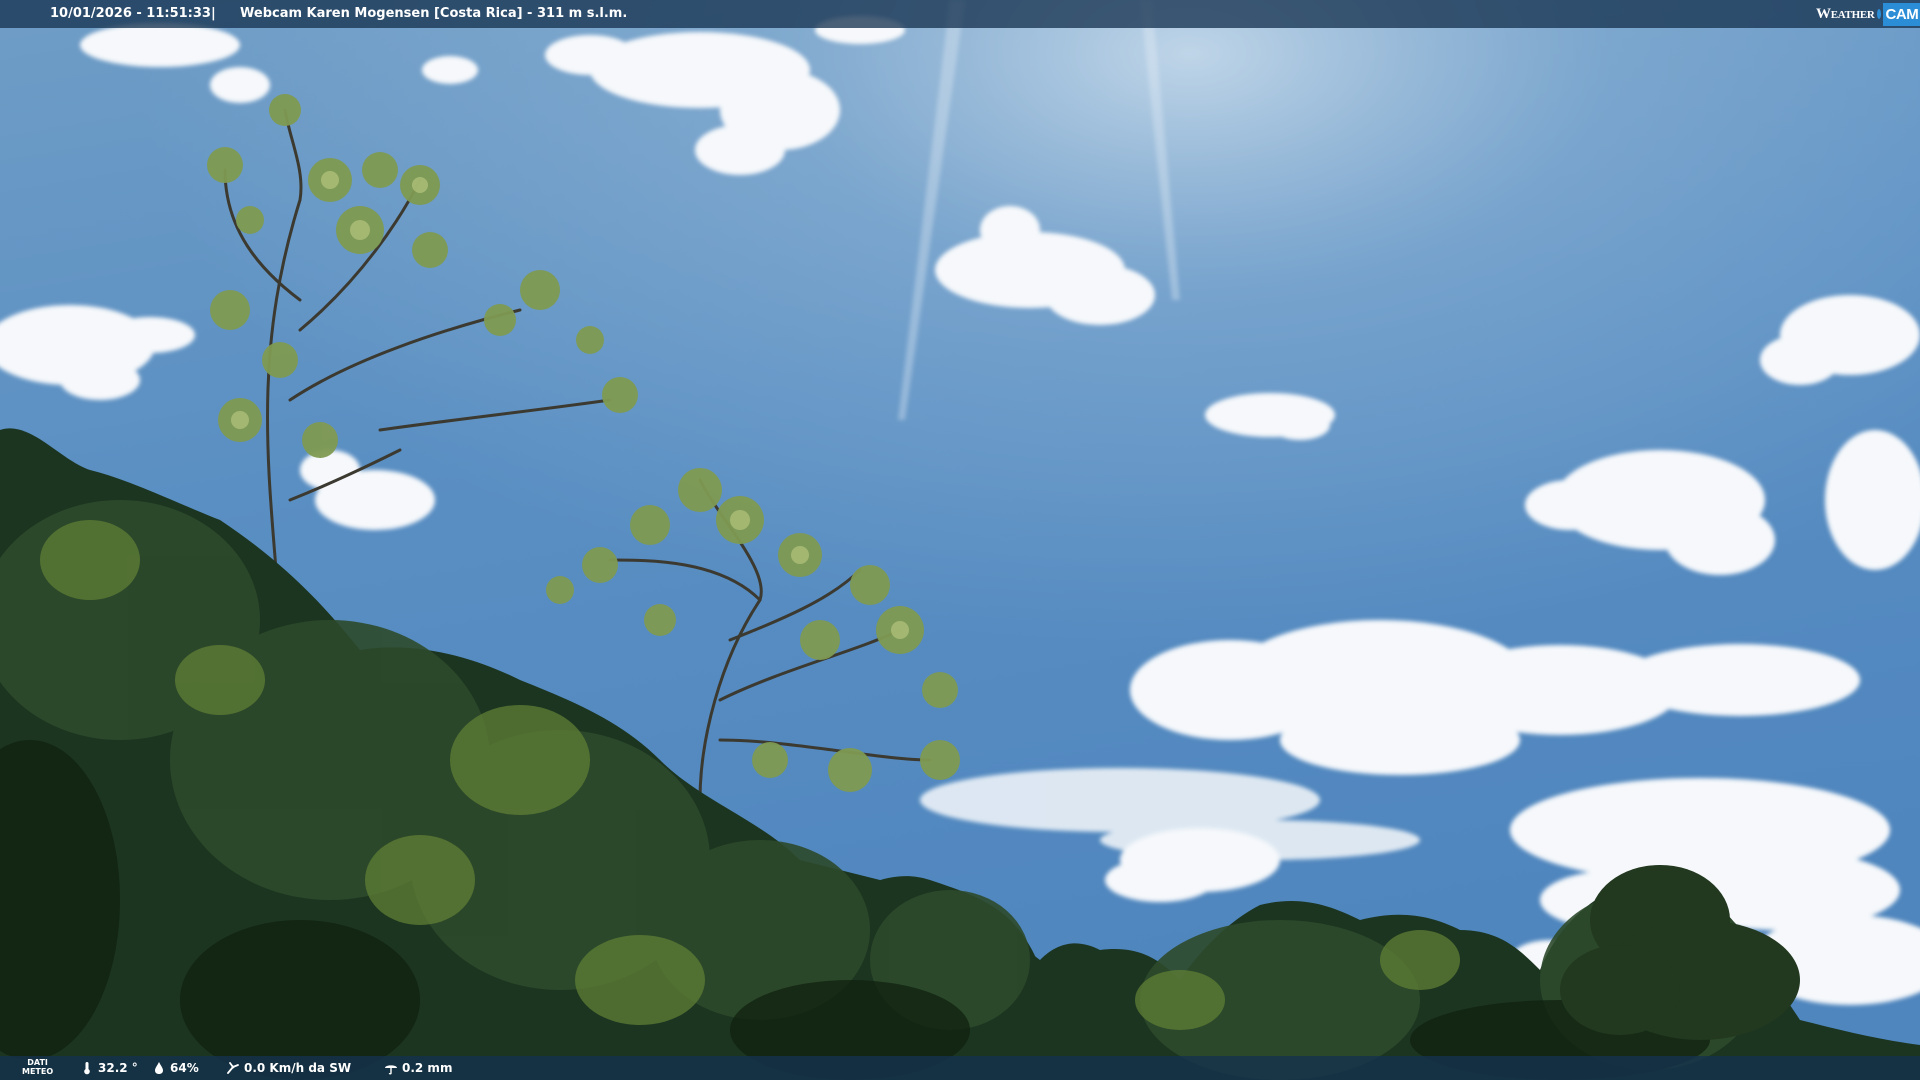 The width and height of the screenshot is (1920, 1080). I want to click on rain-value: 0.2 mm, so click(427, 1068).